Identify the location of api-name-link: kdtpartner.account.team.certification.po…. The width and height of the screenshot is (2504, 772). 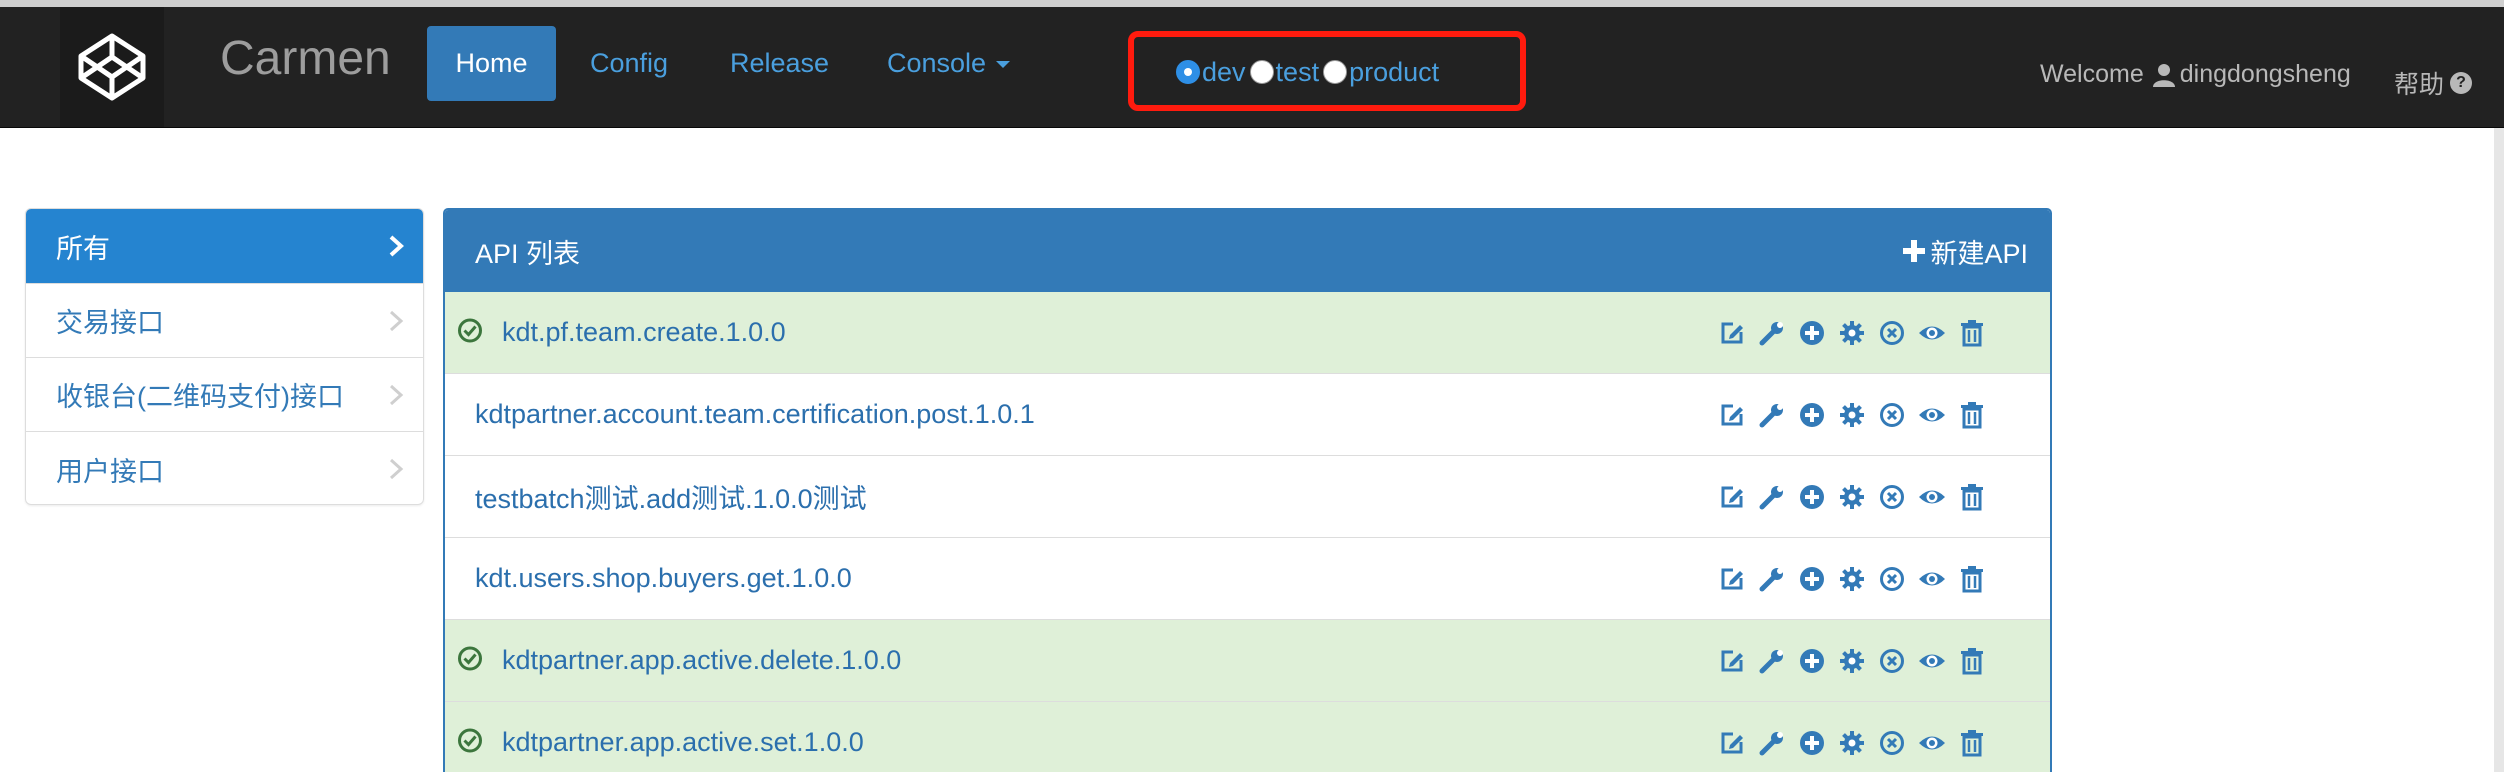
(755, 414).